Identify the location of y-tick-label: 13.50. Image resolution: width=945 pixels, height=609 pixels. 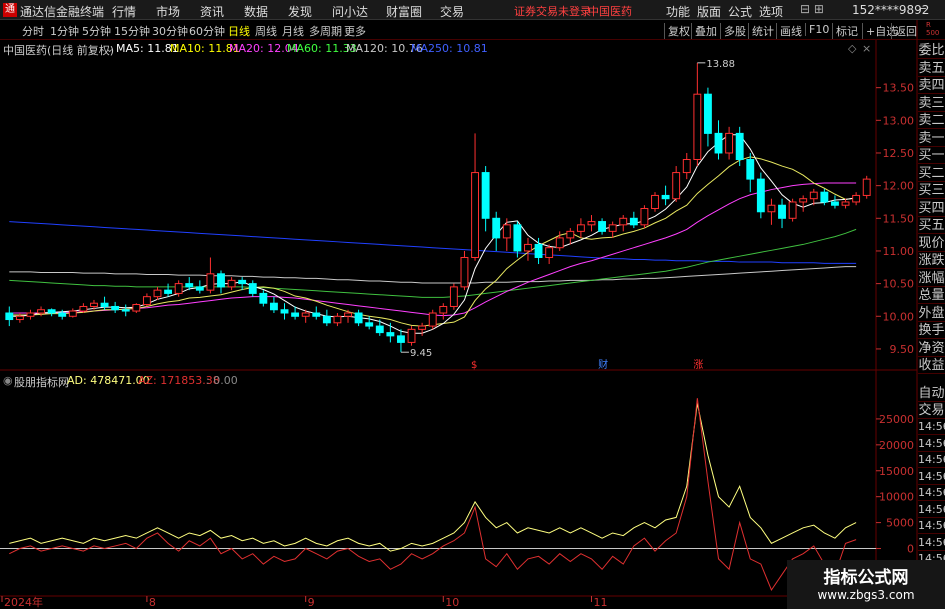
(899, 88).